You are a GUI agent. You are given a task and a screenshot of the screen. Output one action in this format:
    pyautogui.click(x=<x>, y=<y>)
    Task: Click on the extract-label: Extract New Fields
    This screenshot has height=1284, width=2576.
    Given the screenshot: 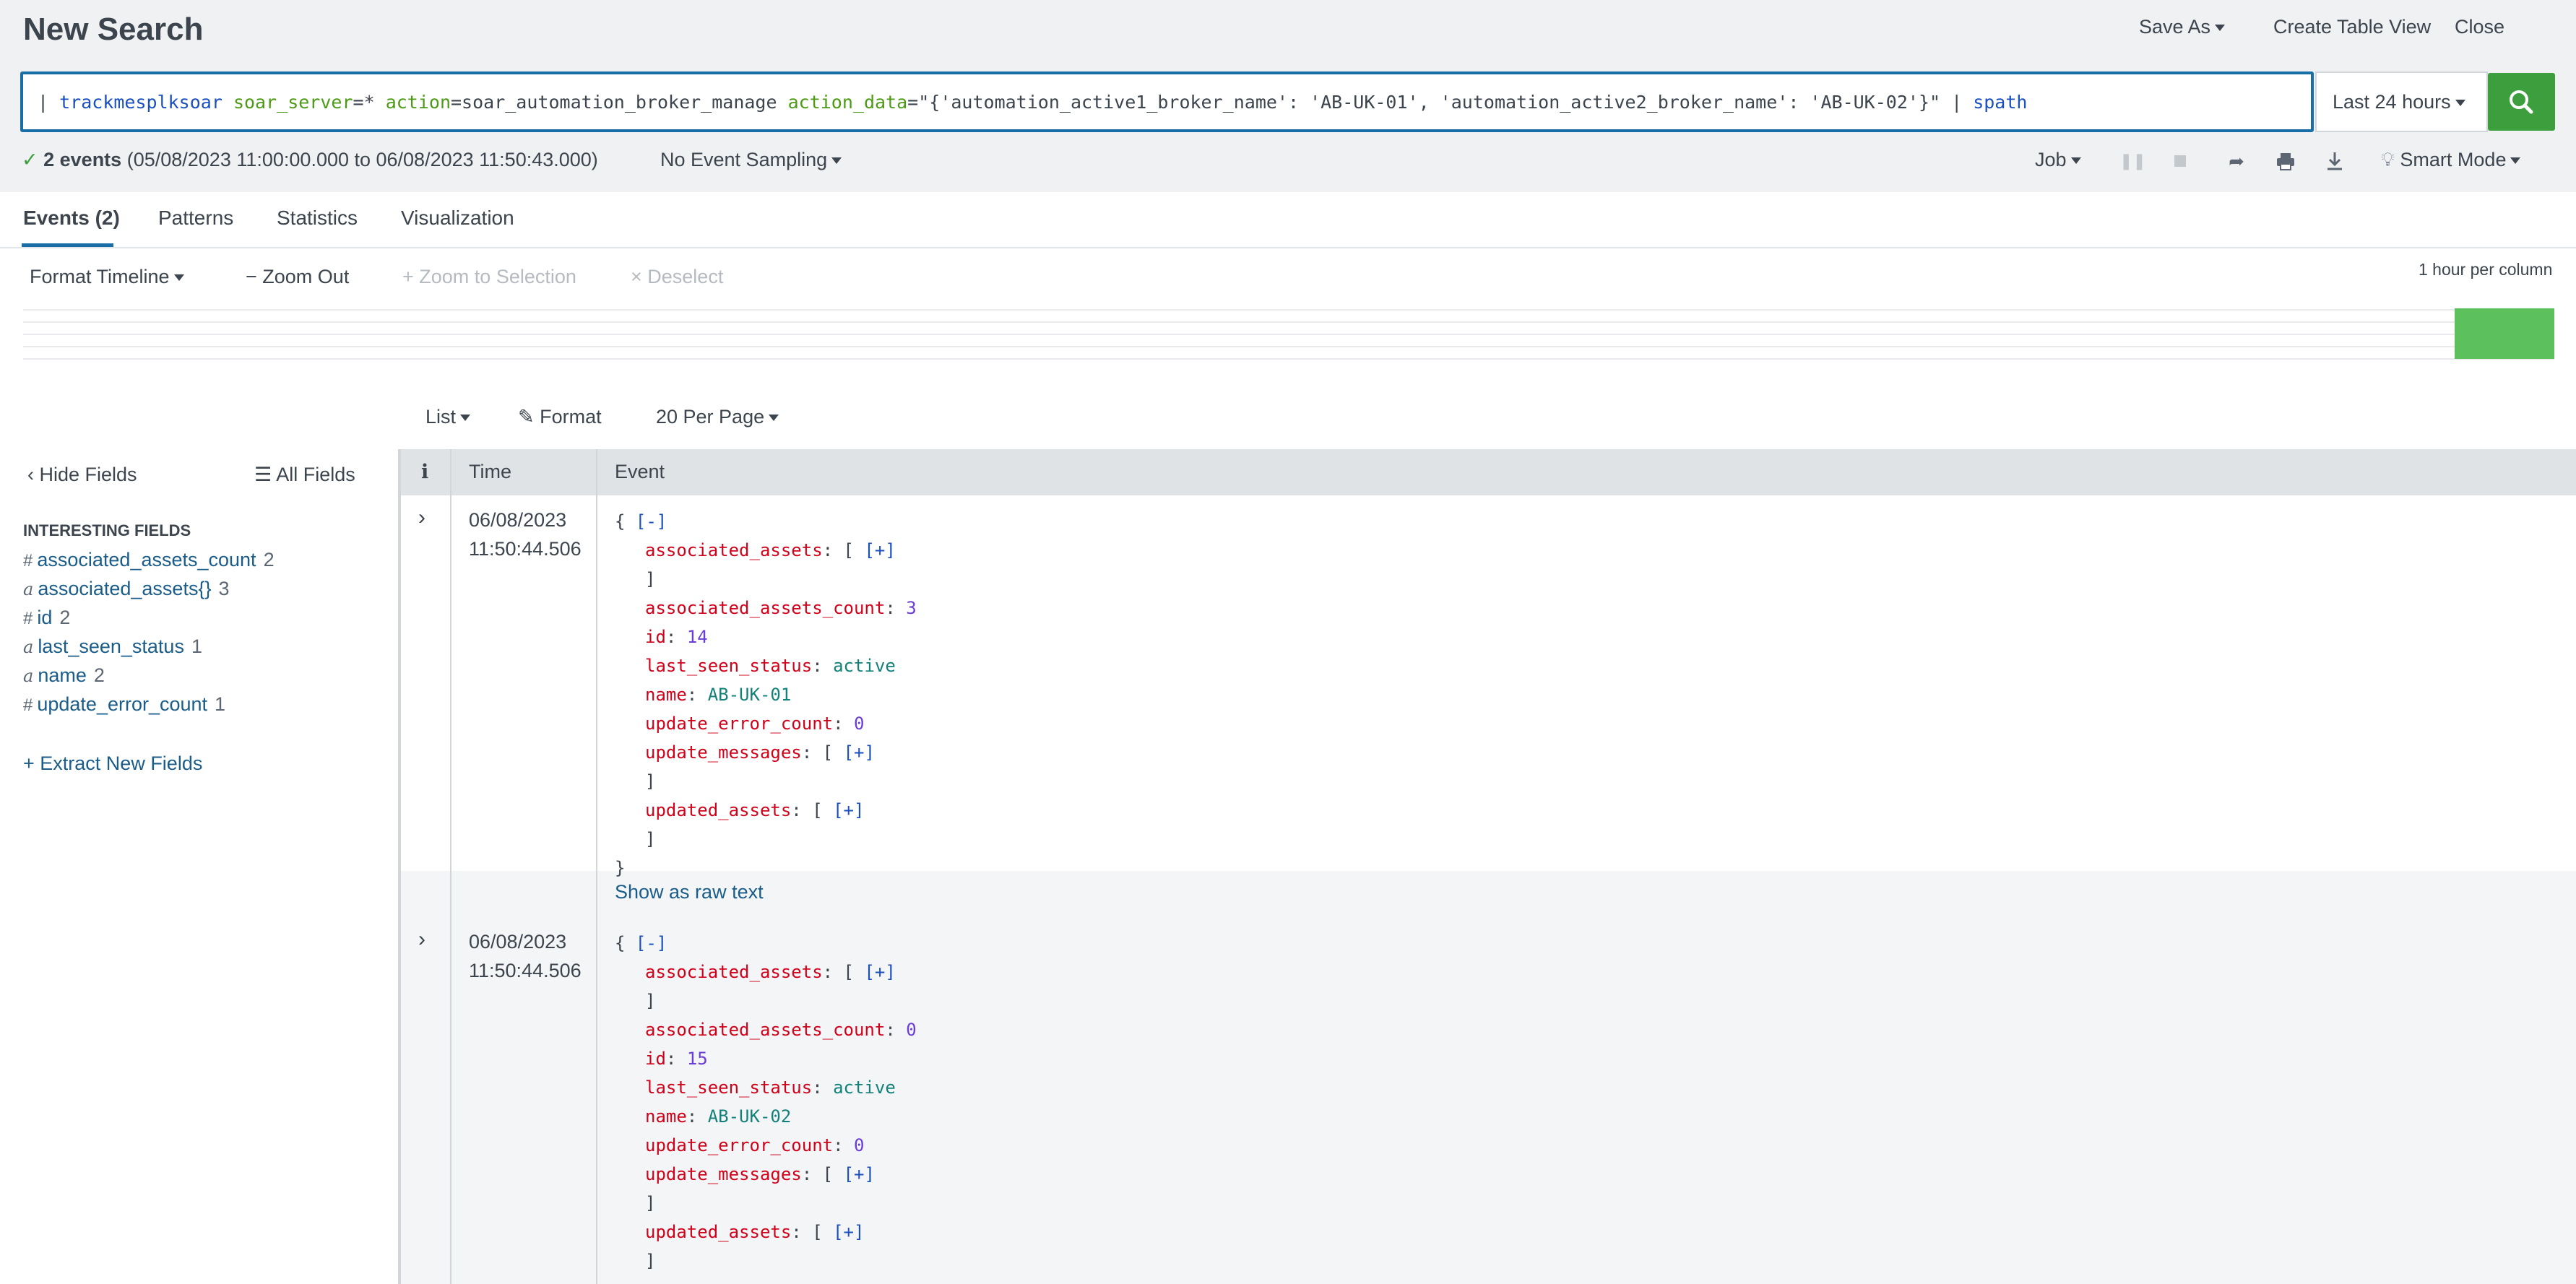 What is the action you would take?
    pyautogui.click(x=121, y=763)
    